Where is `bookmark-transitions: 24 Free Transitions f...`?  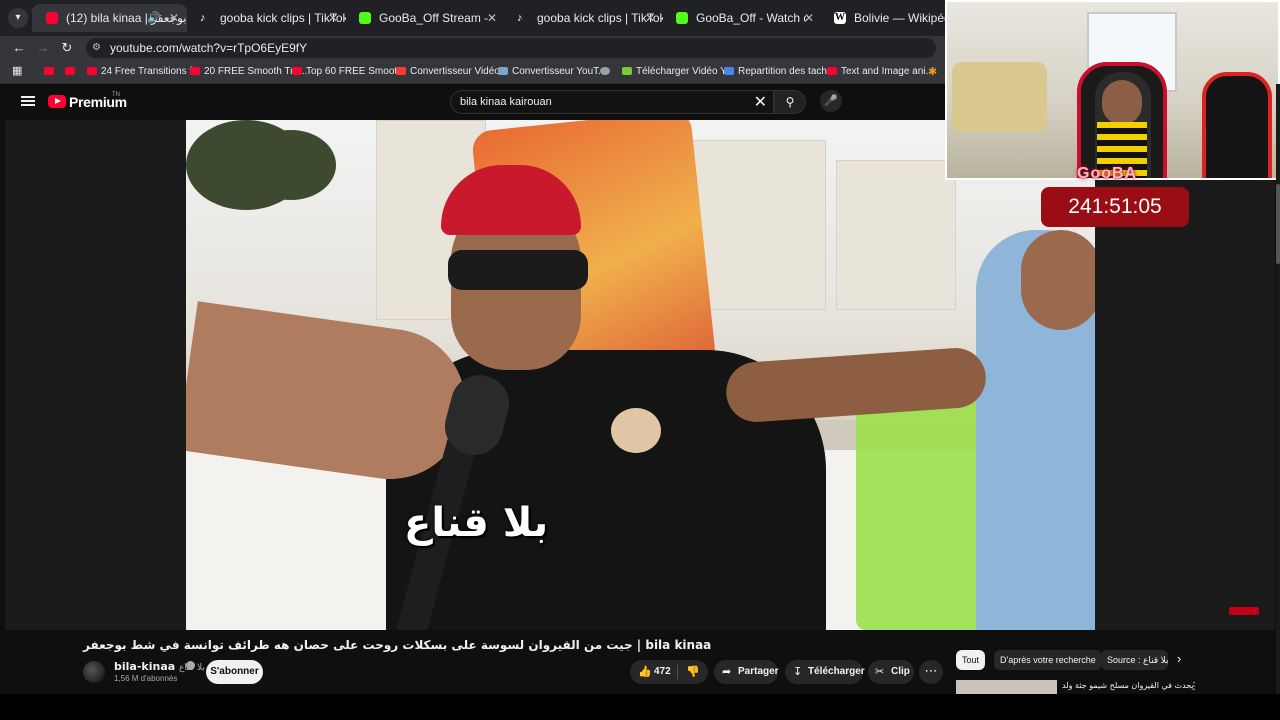
bookmark-transitions: 24 Free Transitions f... is located at coordinates (144, 72).